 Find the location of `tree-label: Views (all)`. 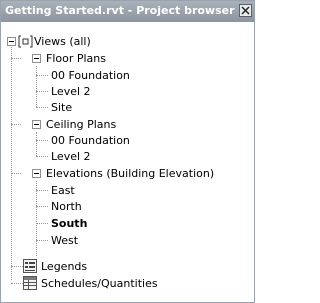

tree-label: Views (all) is located at coordinates (62, 41).